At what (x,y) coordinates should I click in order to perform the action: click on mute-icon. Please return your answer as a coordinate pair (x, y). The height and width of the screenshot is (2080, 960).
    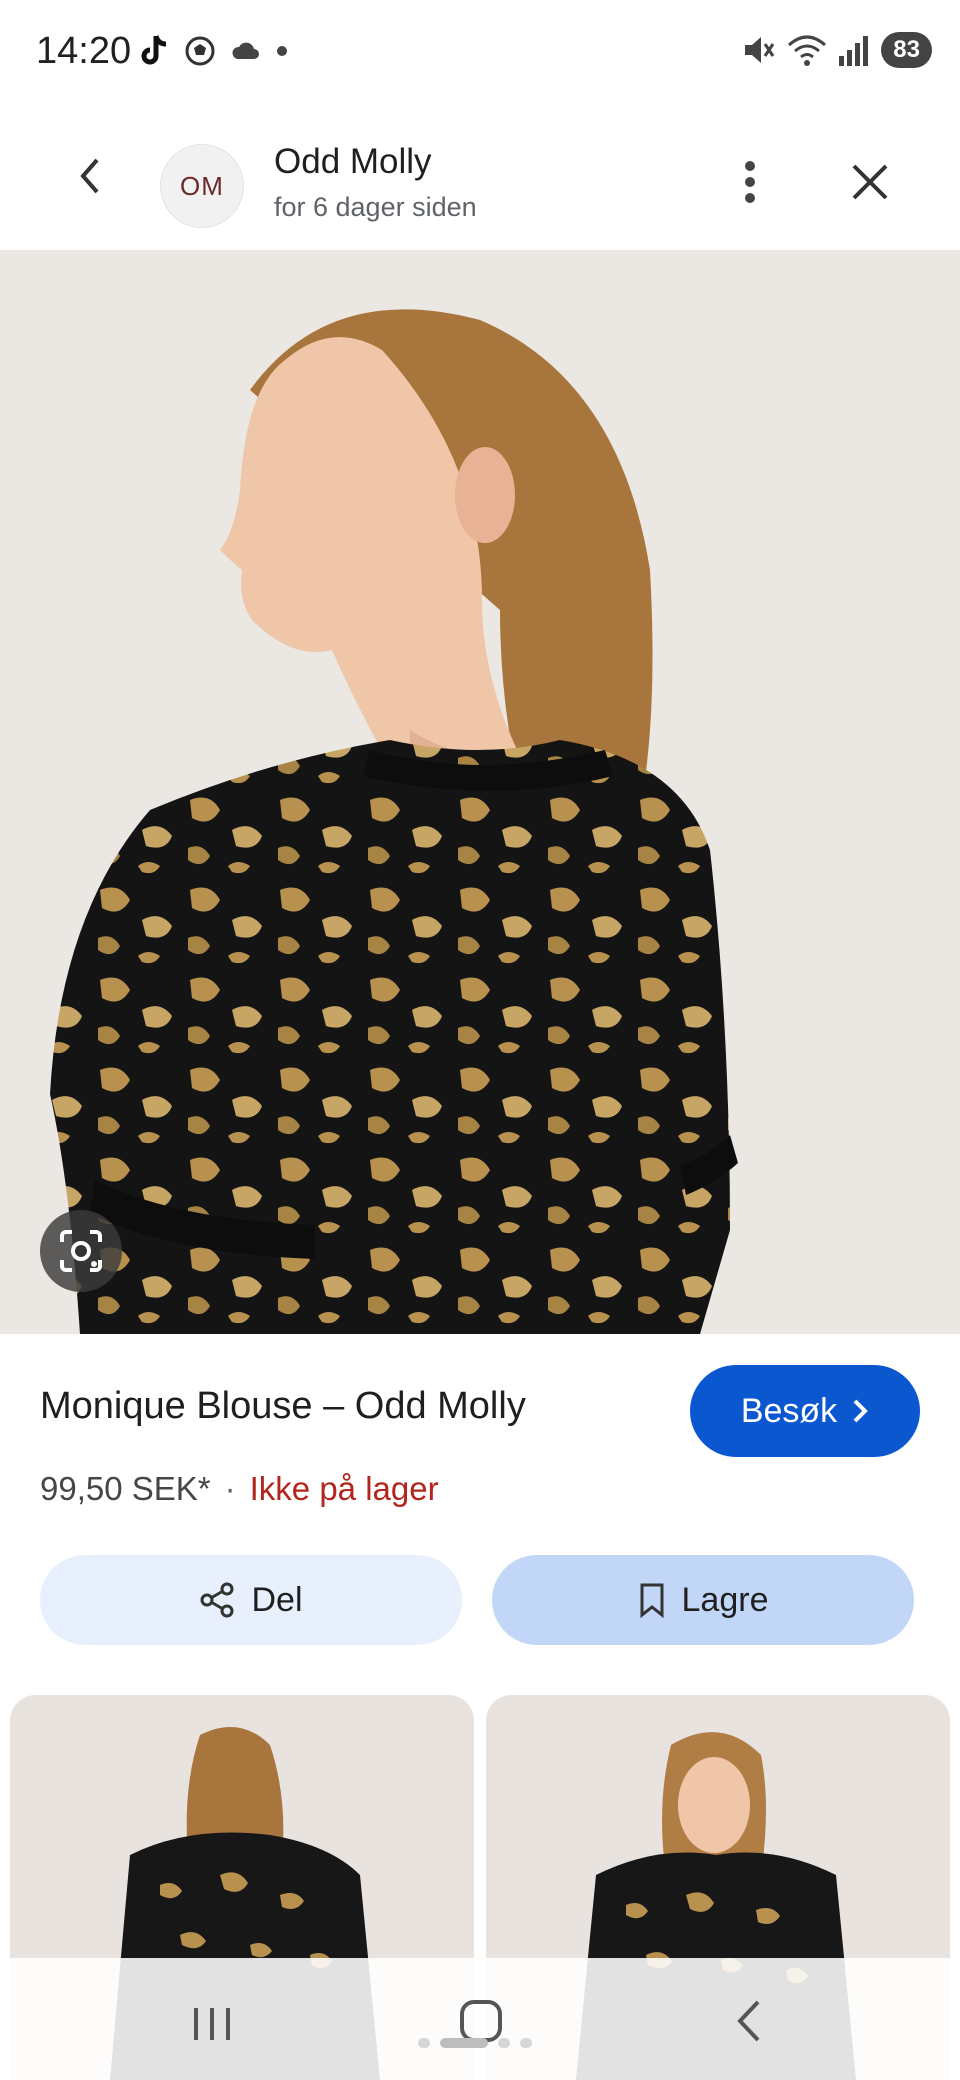
    Looking at the image, I should click on (760, 50).